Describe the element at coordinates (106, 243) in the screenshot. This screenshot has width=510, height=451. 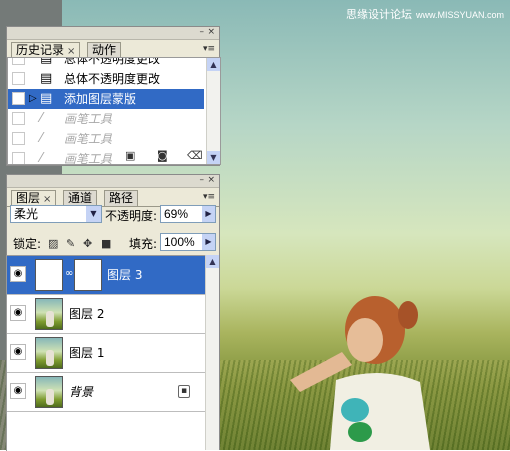
I see `lock-all-icon: ■` at that location.